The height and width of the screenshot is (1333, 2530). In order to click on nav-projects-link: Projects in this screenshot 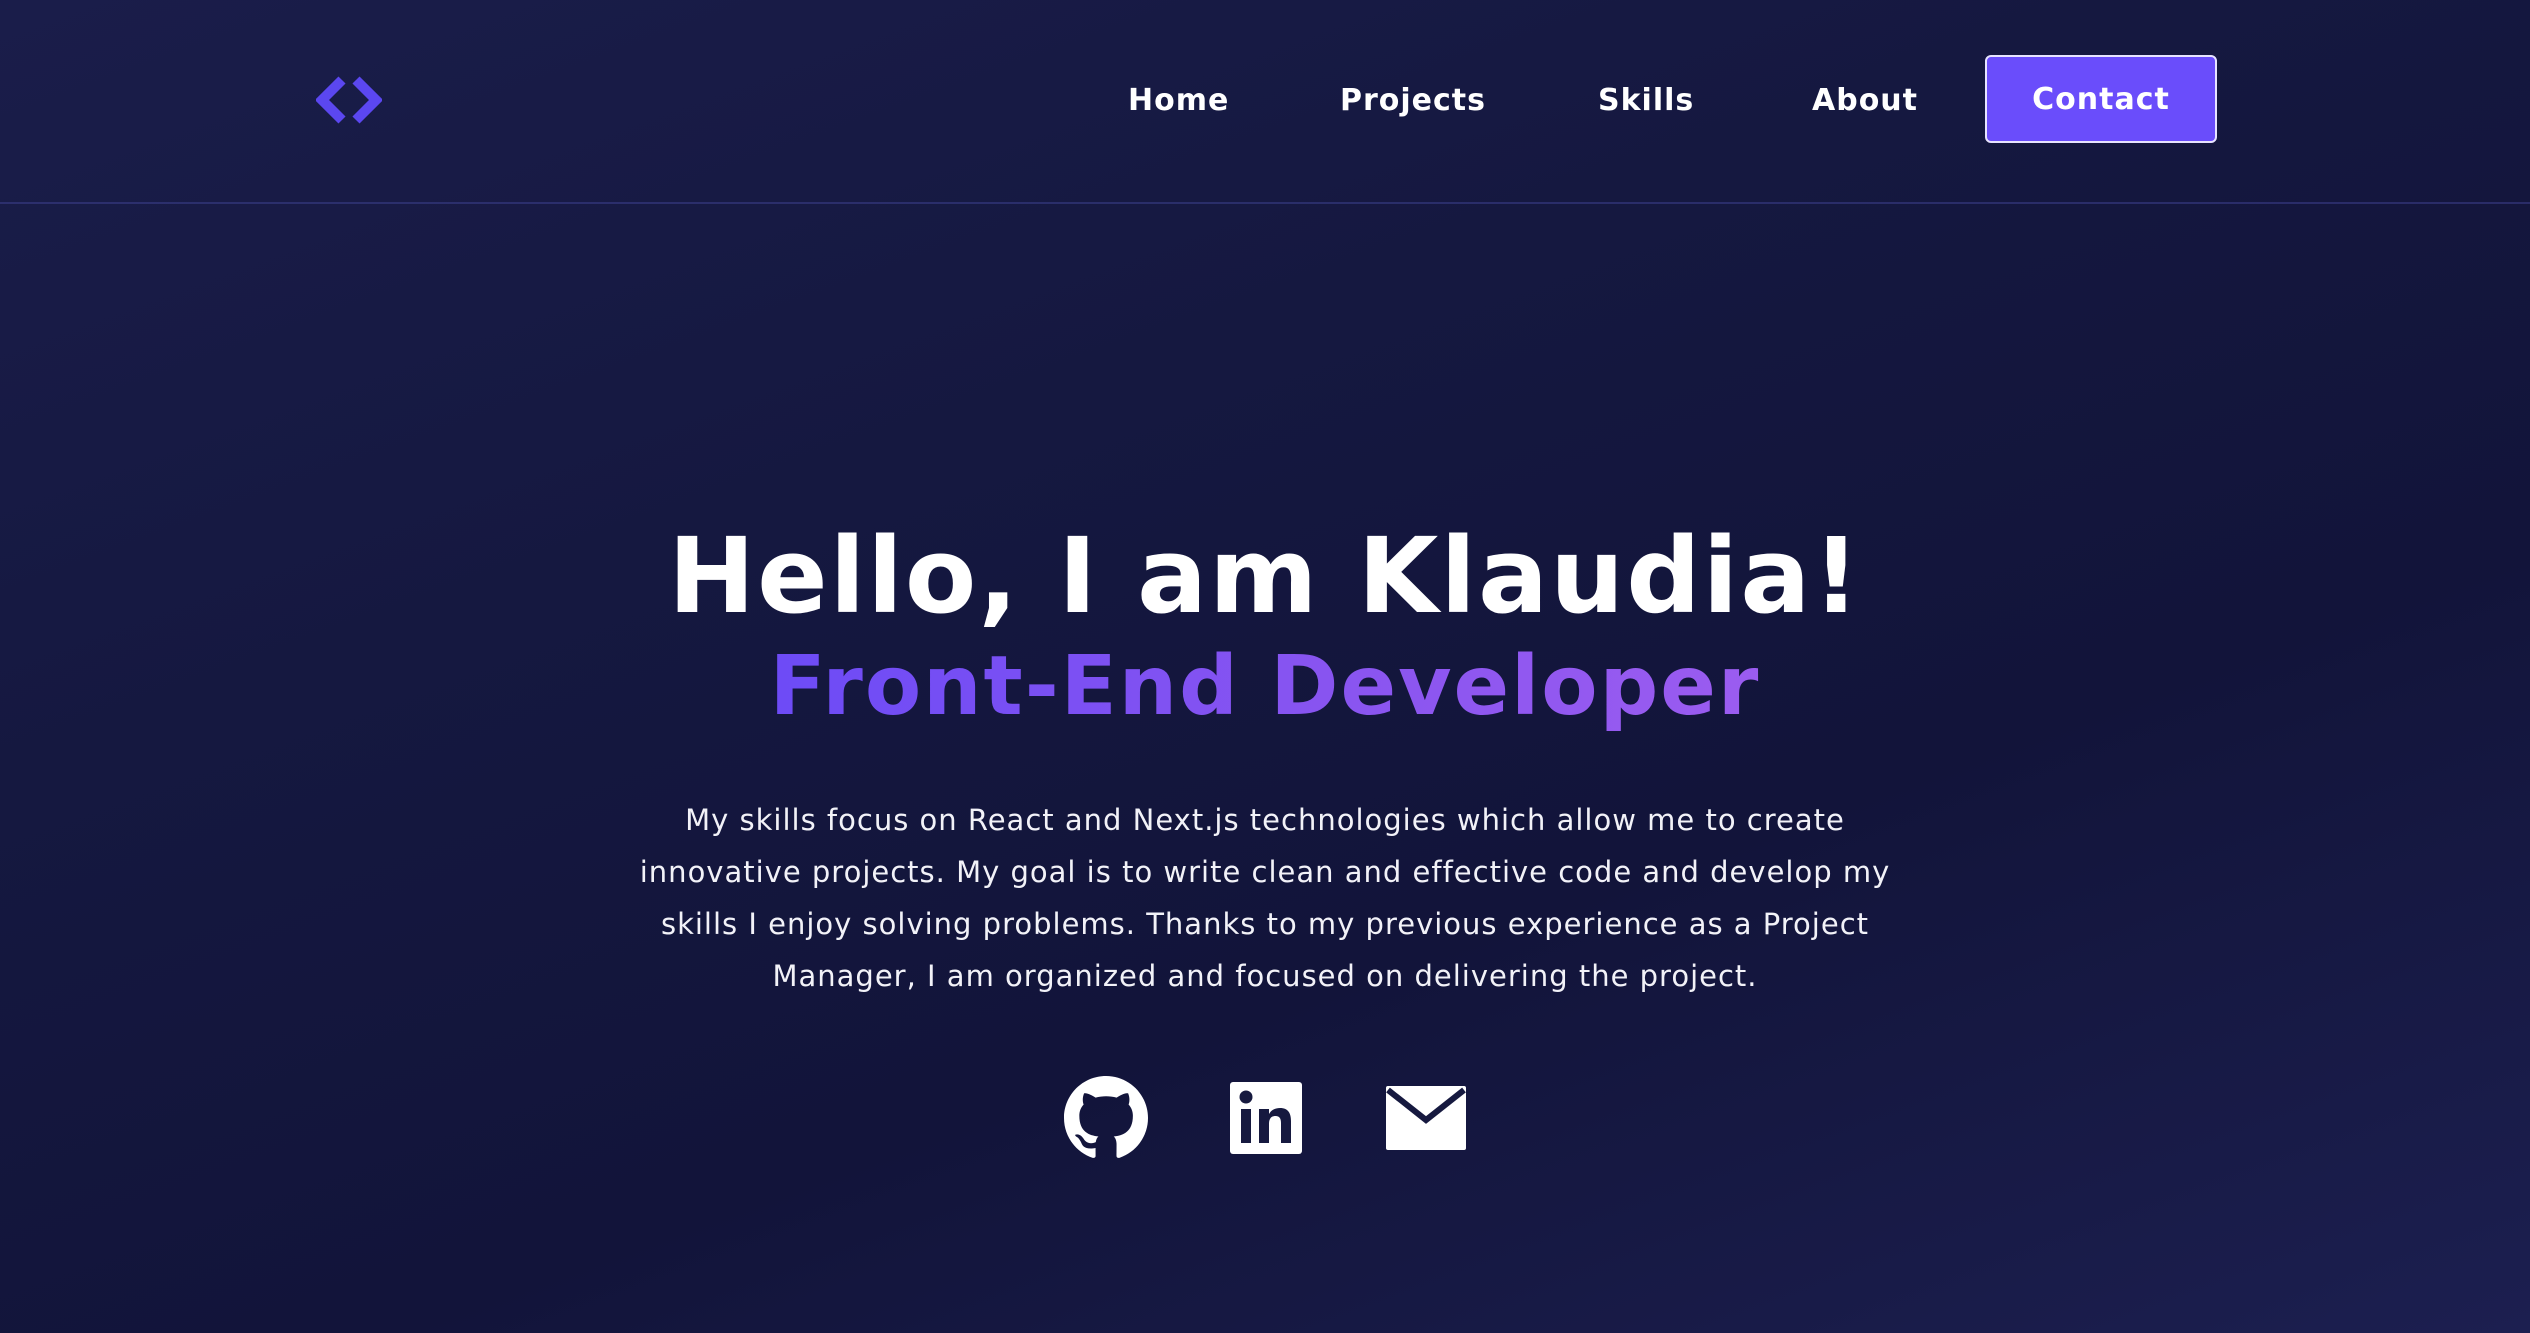, I will do `click(1413, 100)`.